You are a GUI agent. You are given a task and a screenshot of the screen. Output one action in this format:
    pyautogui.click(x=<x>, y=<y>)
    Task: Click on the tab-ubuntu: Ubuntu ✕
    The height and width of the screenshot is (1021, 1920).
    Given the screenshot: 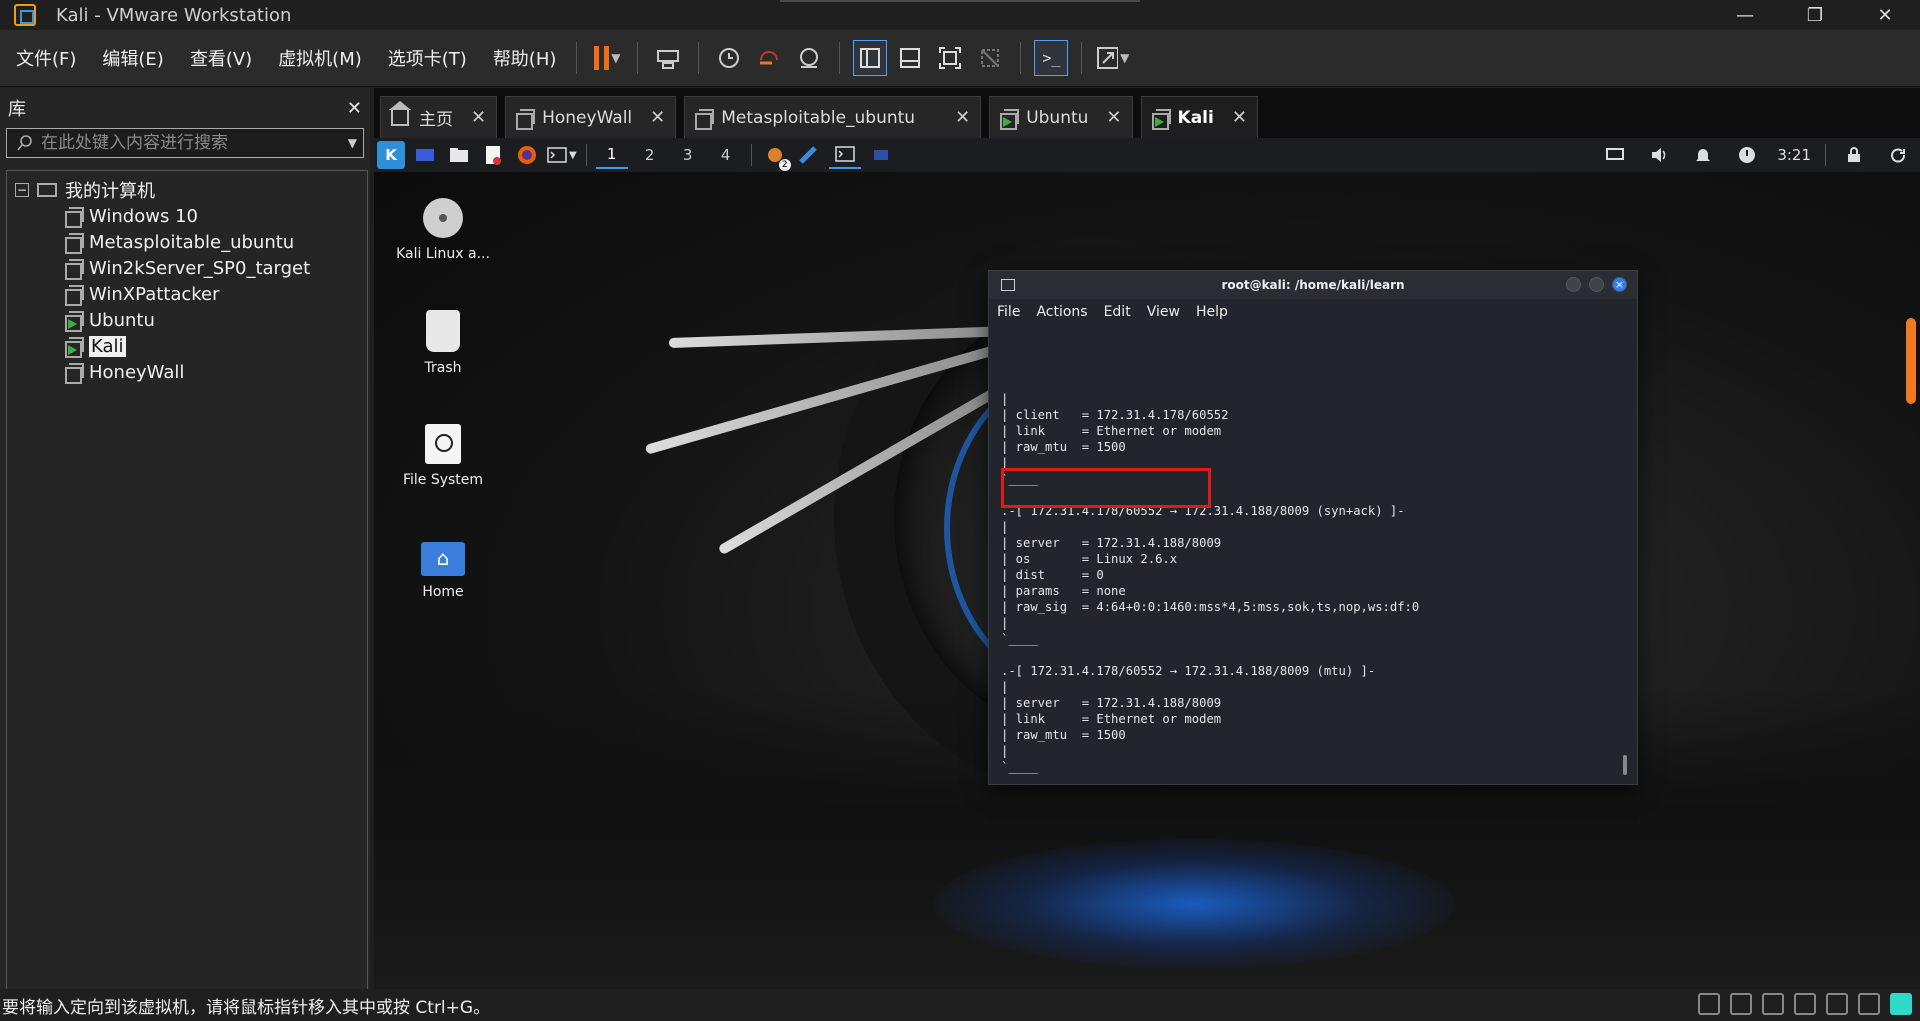 What is the action you would take?
    pyautogui.click(x=1061, y=117)
    